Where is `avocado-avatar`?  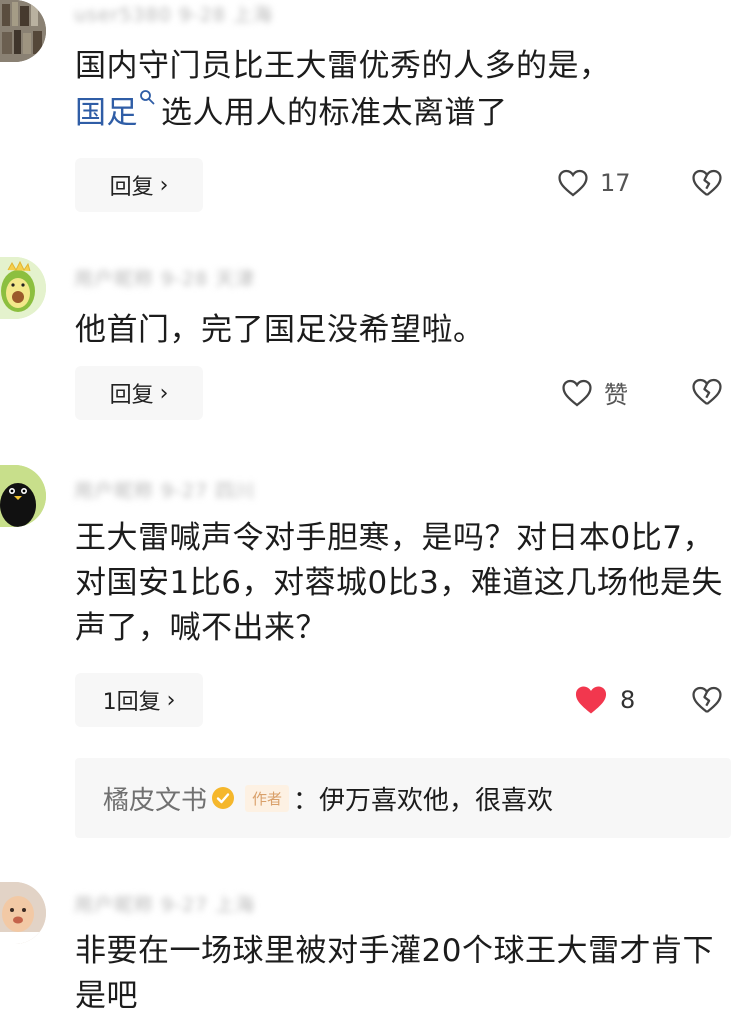 avocado-avatar is located at coordinates (23, 288).